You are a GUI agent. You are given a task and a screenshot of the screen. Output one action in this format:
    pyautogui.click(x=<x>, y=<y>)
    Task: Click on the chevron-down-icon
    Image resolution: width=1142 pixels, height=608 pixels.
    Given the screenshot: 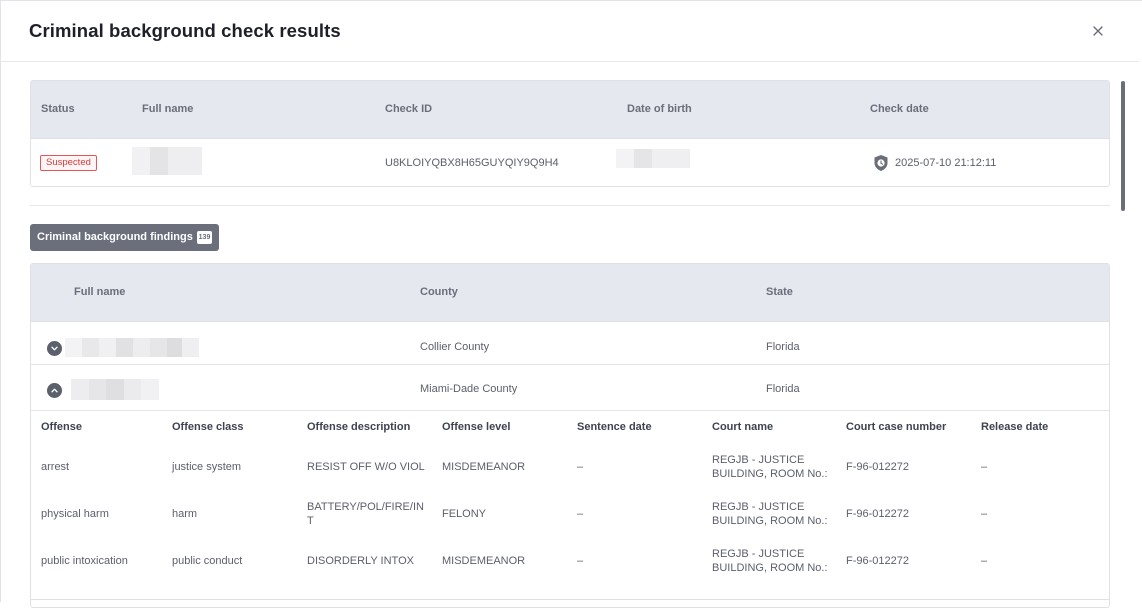 What is the action you would take?
    pyautogui.click(x=54, y=348)
    